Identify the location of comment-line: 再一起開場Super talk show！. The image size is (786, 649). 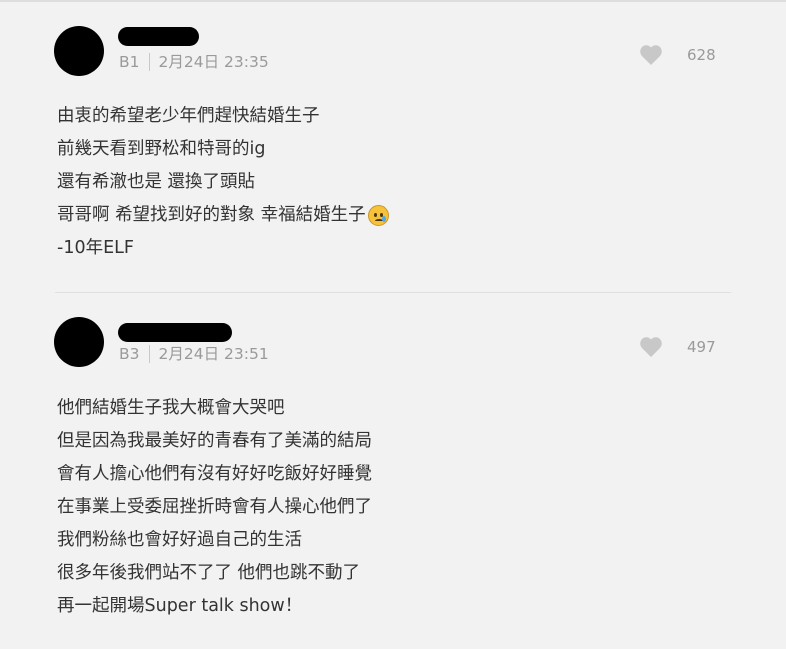
(180, 606).